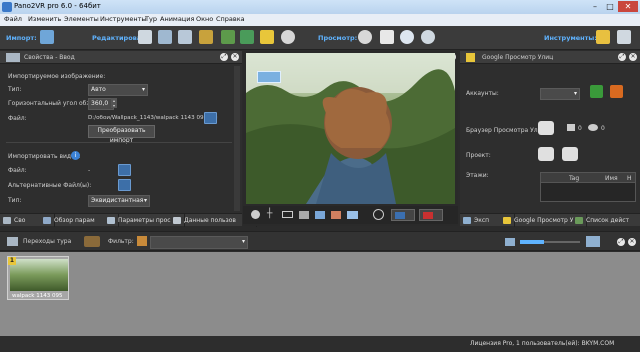  I want to click on alt-files-folder-icon, so click(124, 185).